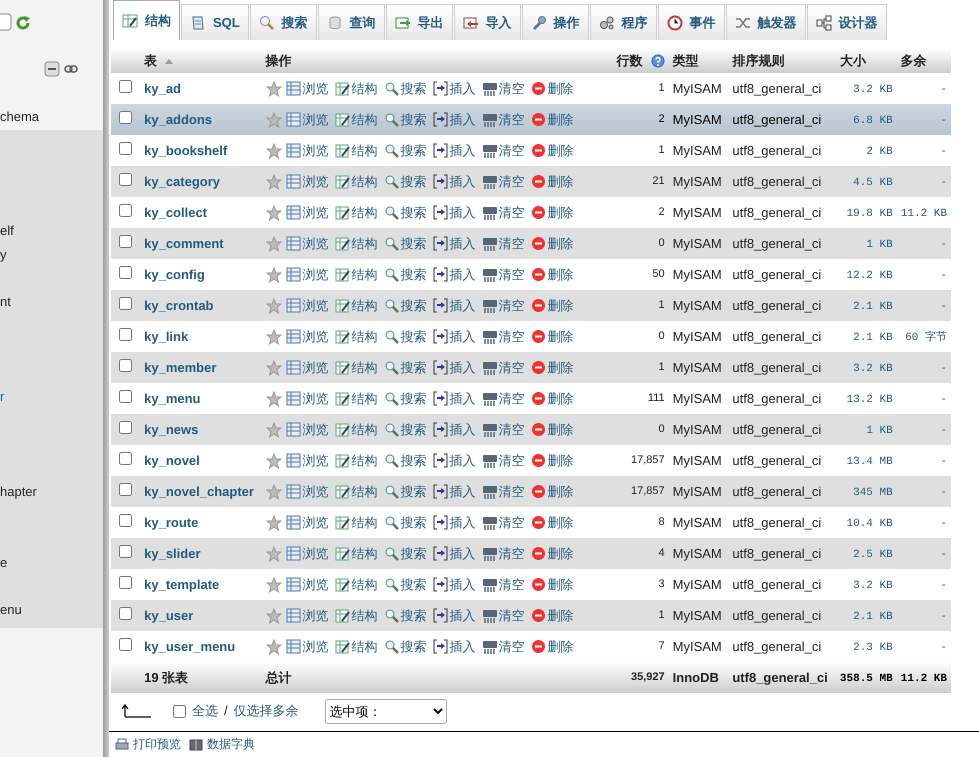 The image size is (979, 757). Describe the element at coordinates (766, 22) in the screenshot. I see `tab: 触发器` at that location.